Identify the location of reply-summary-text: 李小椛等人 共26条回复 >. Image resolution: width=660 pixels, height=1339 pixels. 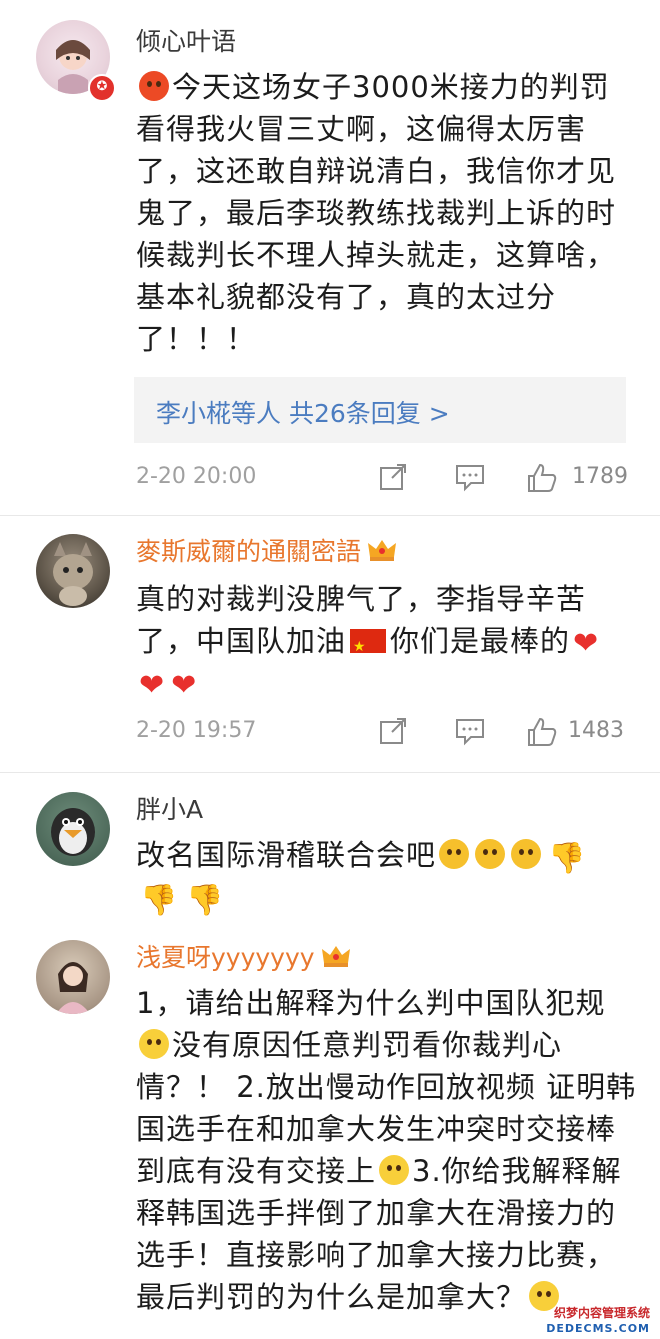
(303, 412).